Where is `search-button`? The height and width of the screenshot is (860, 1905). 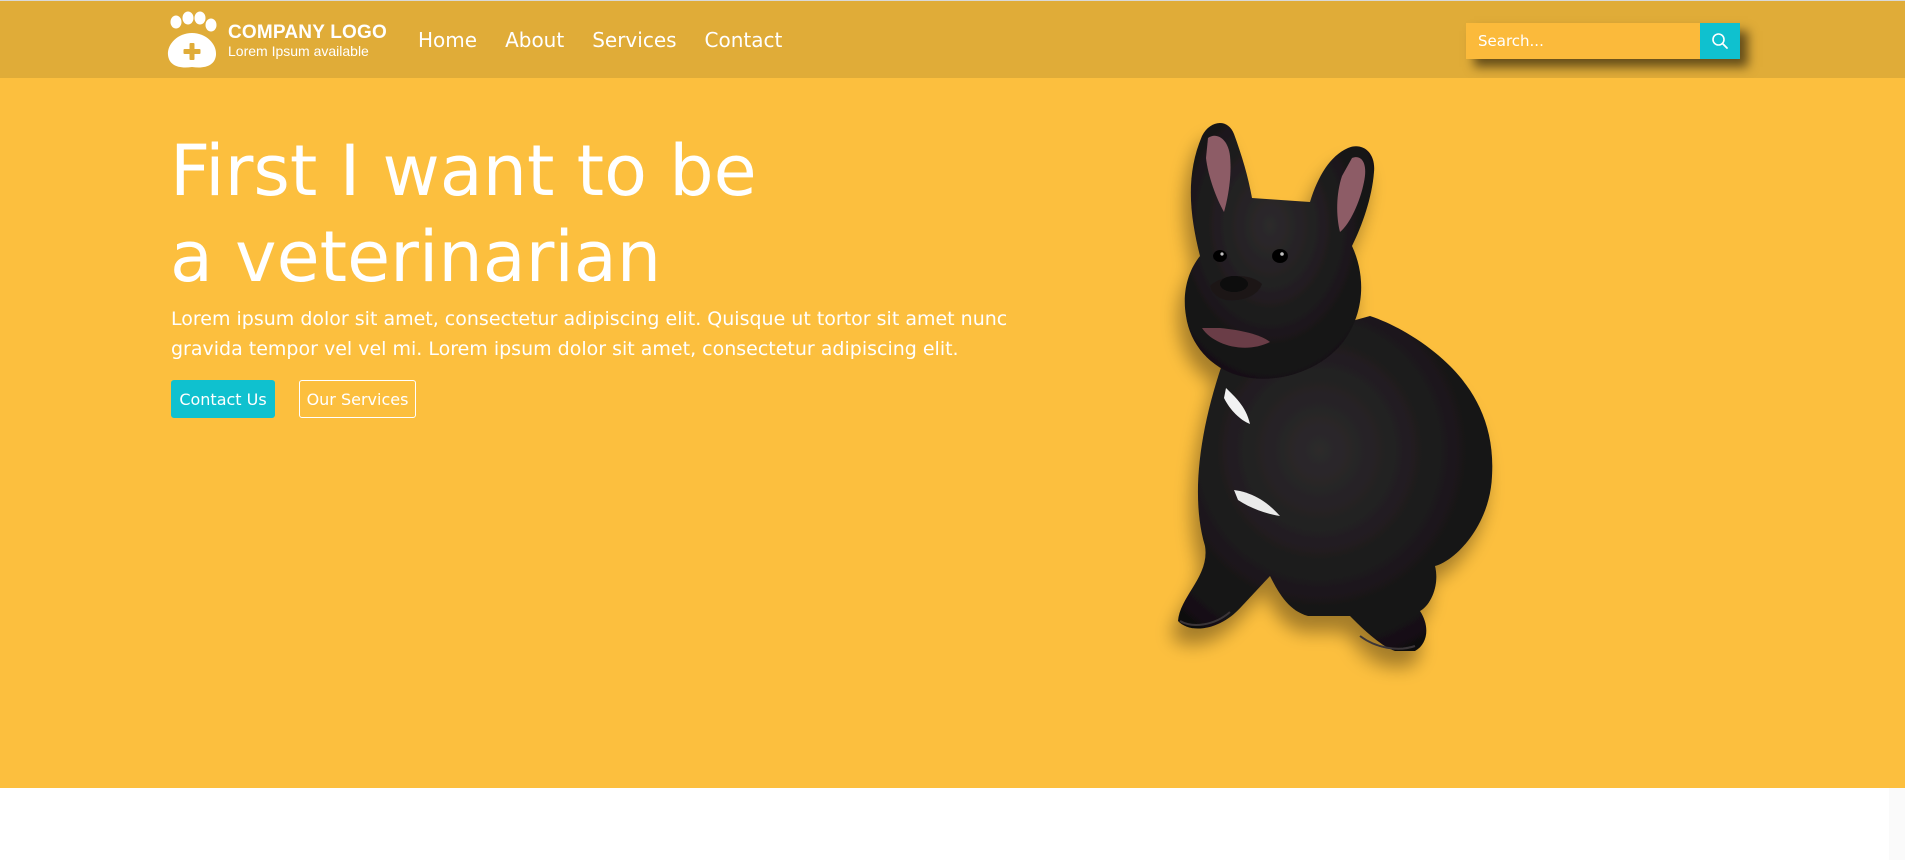
search-button is located at coordinates (1720, 41).